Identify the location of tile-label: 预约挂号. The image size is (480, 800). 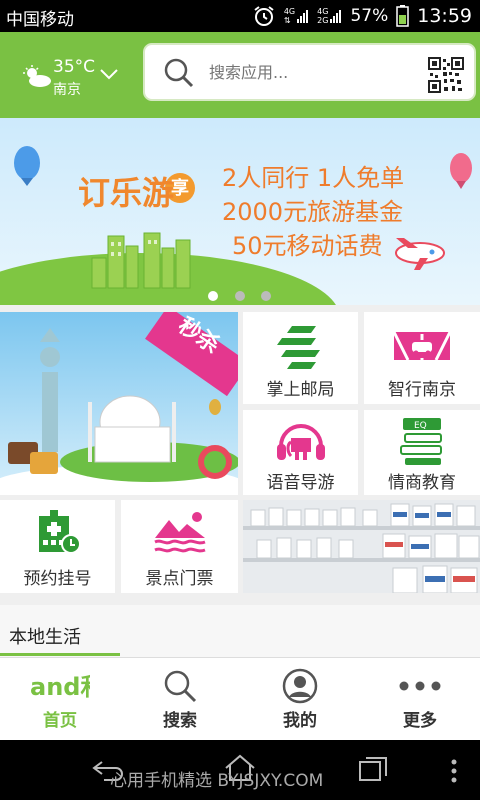
(57, 579).